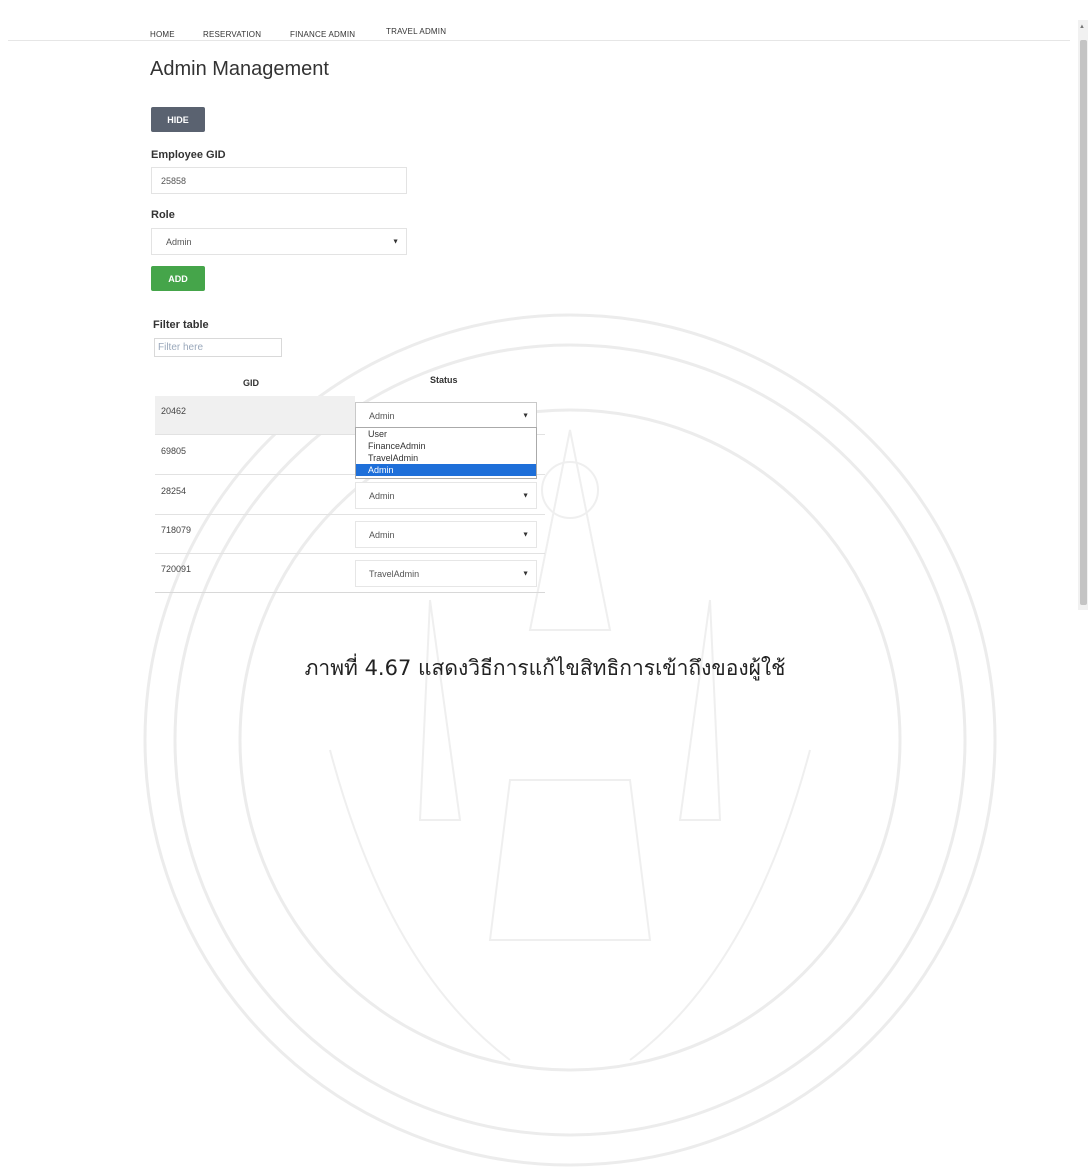 The width and height of the screenshot is (1090, 1168). What do you see at coordinates (446, 470) in the screenshot?
I see `dropdown-option-admin: Admin` at bounding box center [446, 470].